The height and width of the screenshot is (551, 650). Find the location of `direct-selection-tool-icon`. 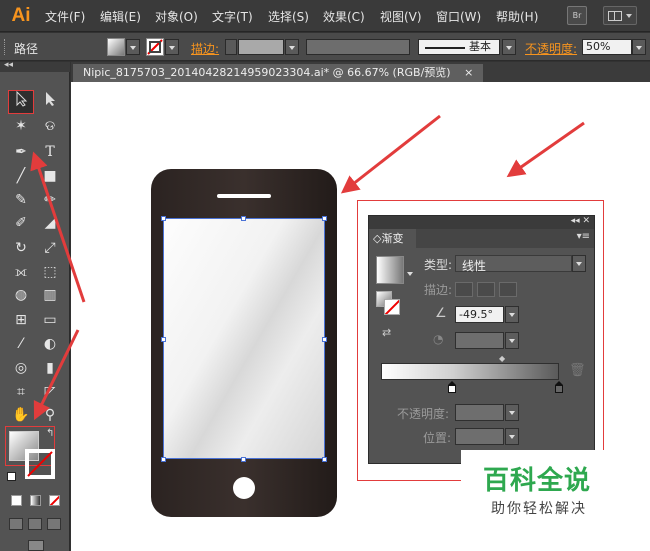

direct-selection-tool-icon is located at coordinates (50, 102).